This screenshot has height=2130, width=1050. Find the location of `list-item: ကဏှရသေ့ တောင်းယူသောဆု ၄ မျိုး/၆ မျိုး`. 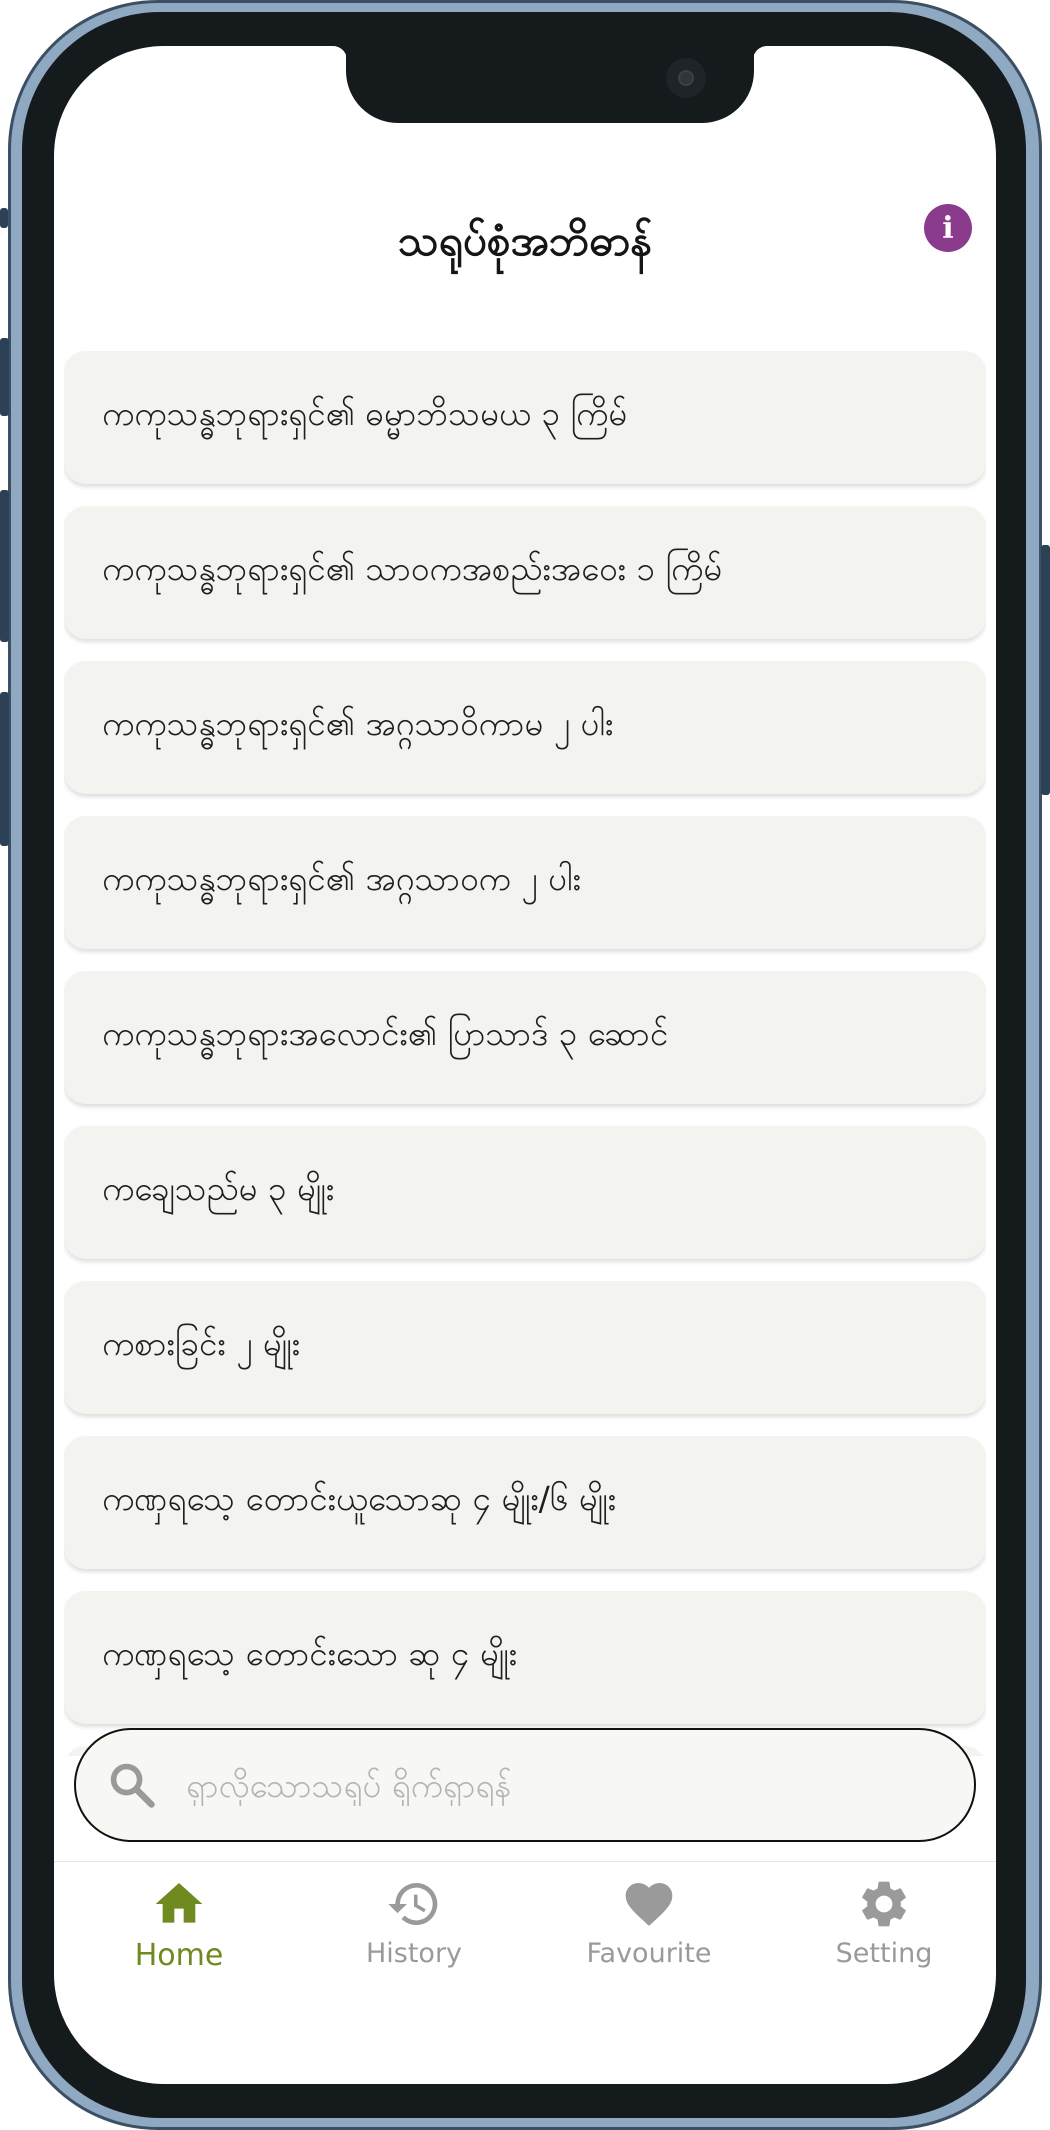

list-item: ကဏှရသေ့ တောင်းယူသောဆု ၄ မျိုး/၆ မျိုး is located at coordinates (525, 1502).